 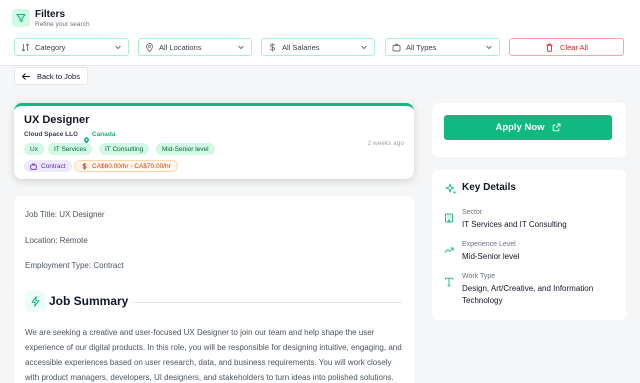 What do you see at coordinates (71, 47) in the screenshot?
I see `category-select: Category` at bounding box center [71, 47].